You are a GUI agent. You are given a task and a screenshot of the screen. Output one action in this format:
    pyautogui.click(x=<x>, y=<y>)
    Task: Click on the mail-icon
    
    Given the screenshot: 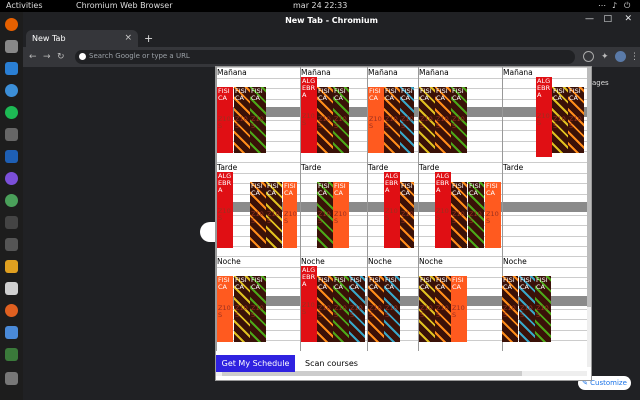 What is the action you would take?
    pyautogui.click(x=11, y=68)
    